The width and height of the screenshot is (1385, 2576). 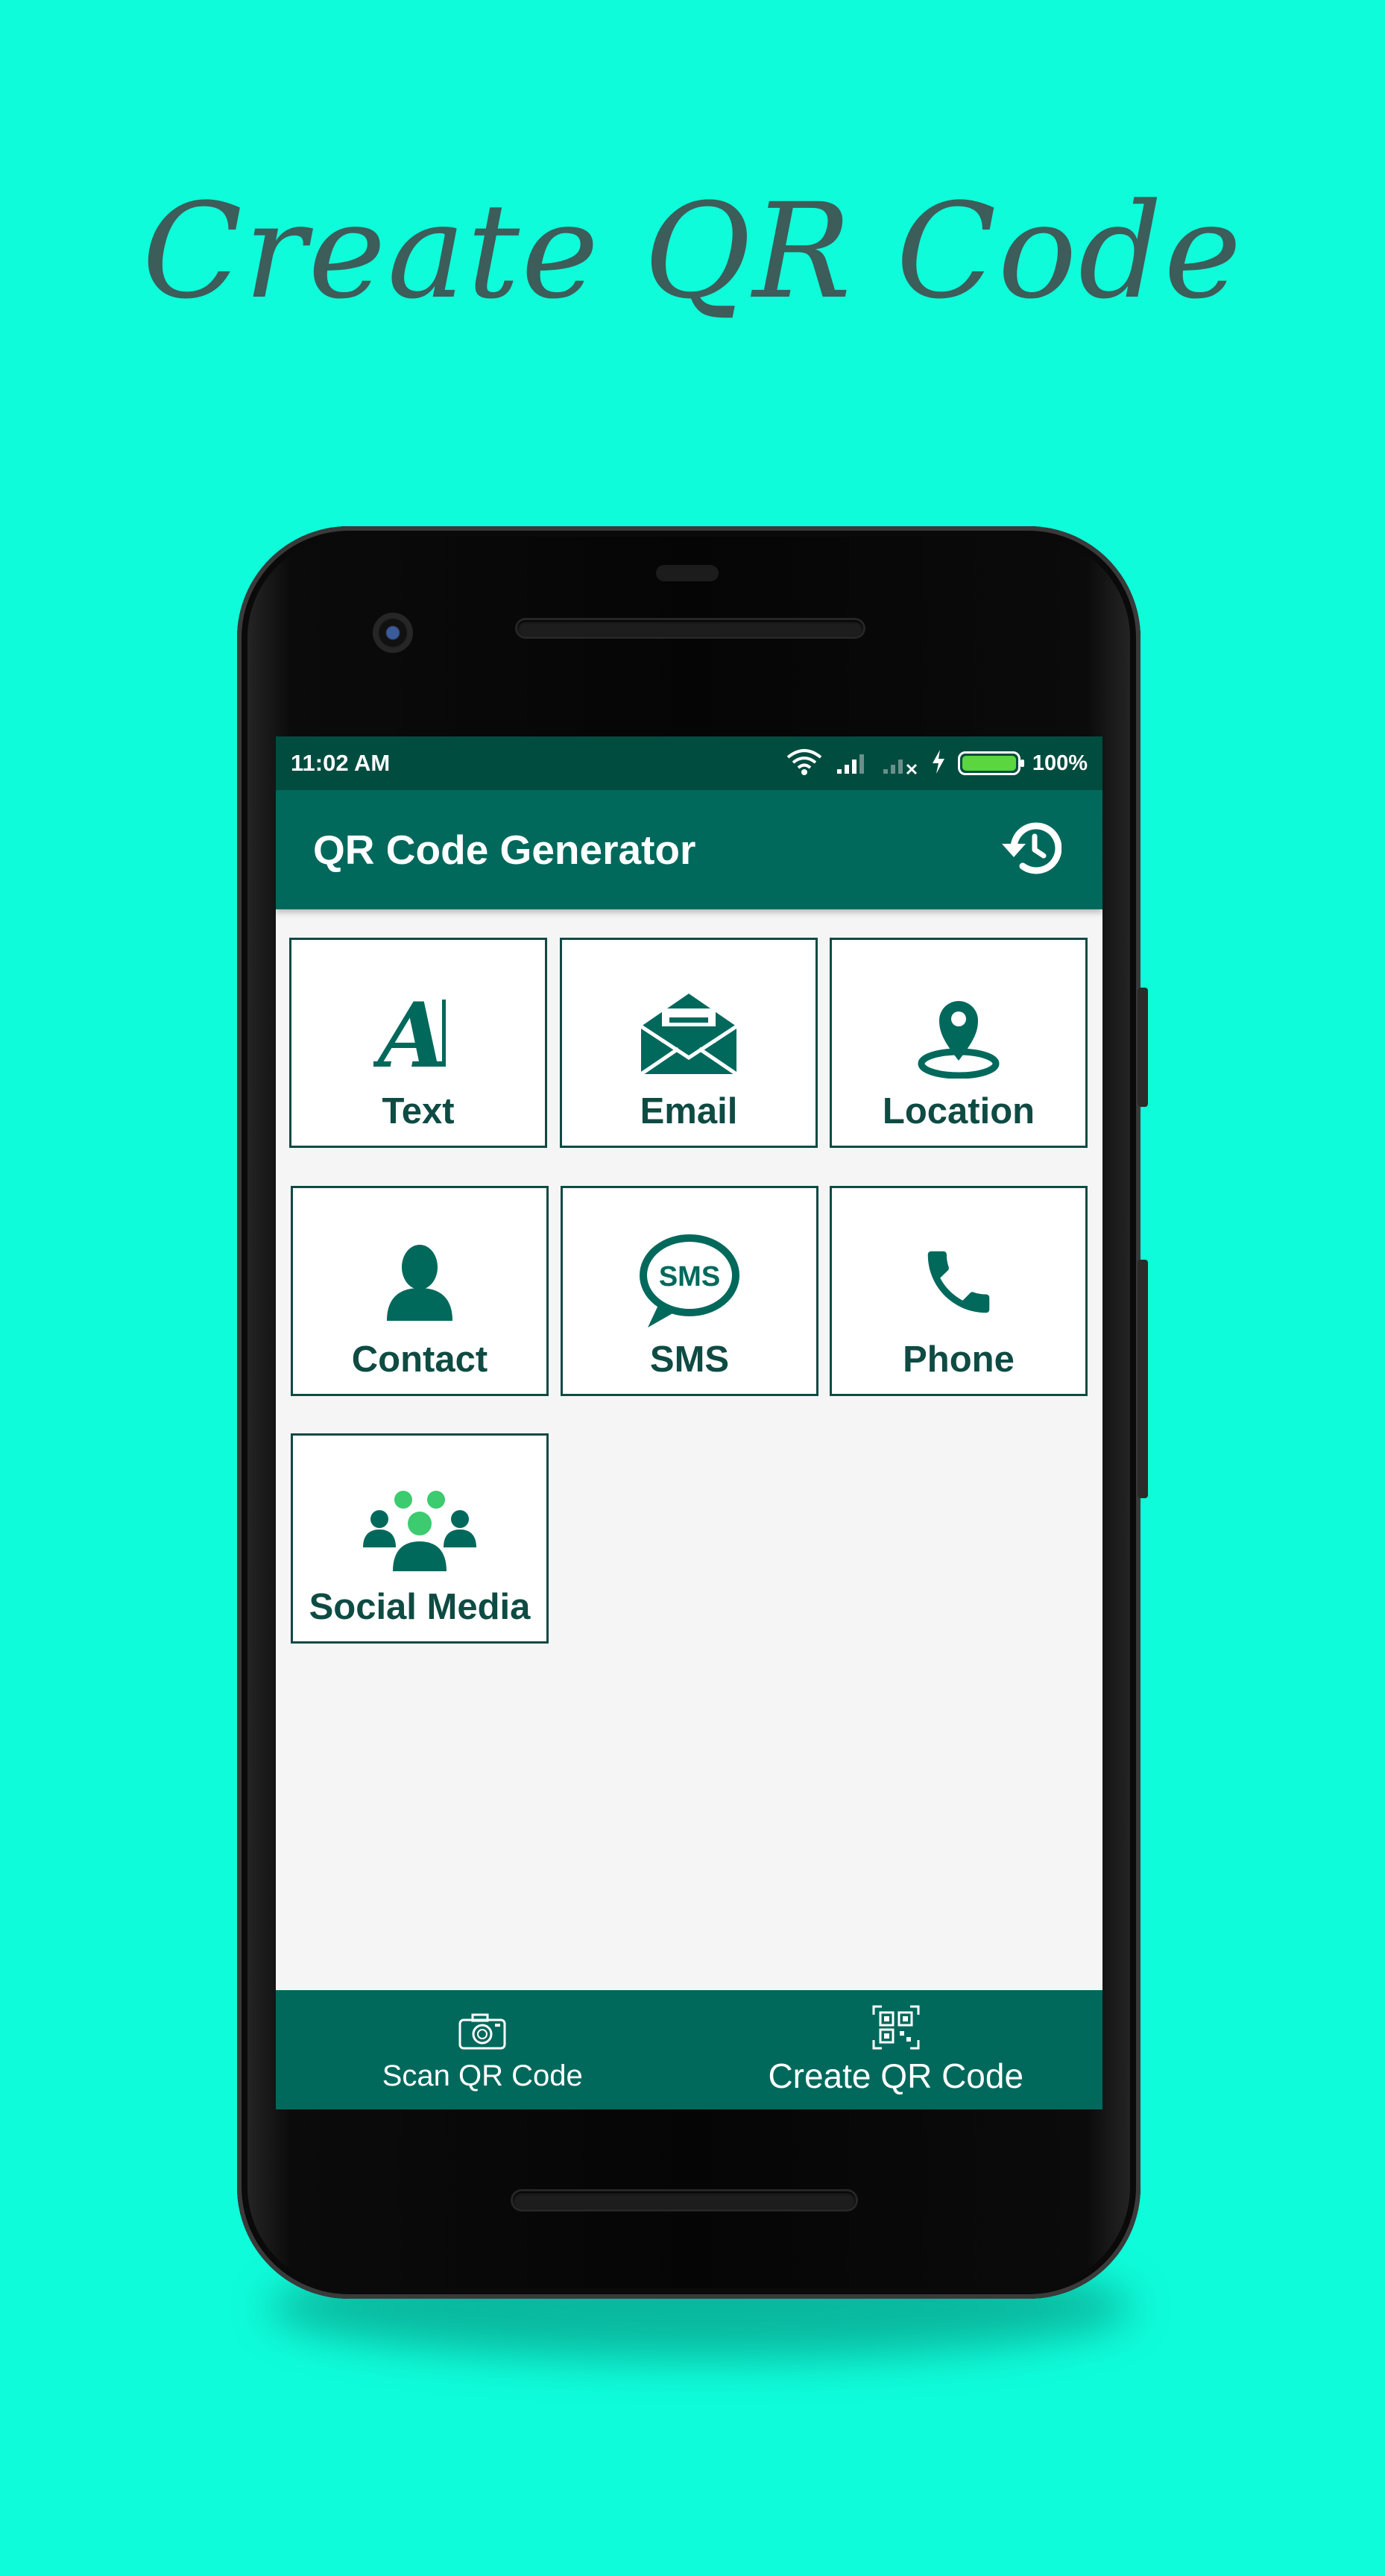 I want to click on volume-button, so click(x=1143, y=1047).